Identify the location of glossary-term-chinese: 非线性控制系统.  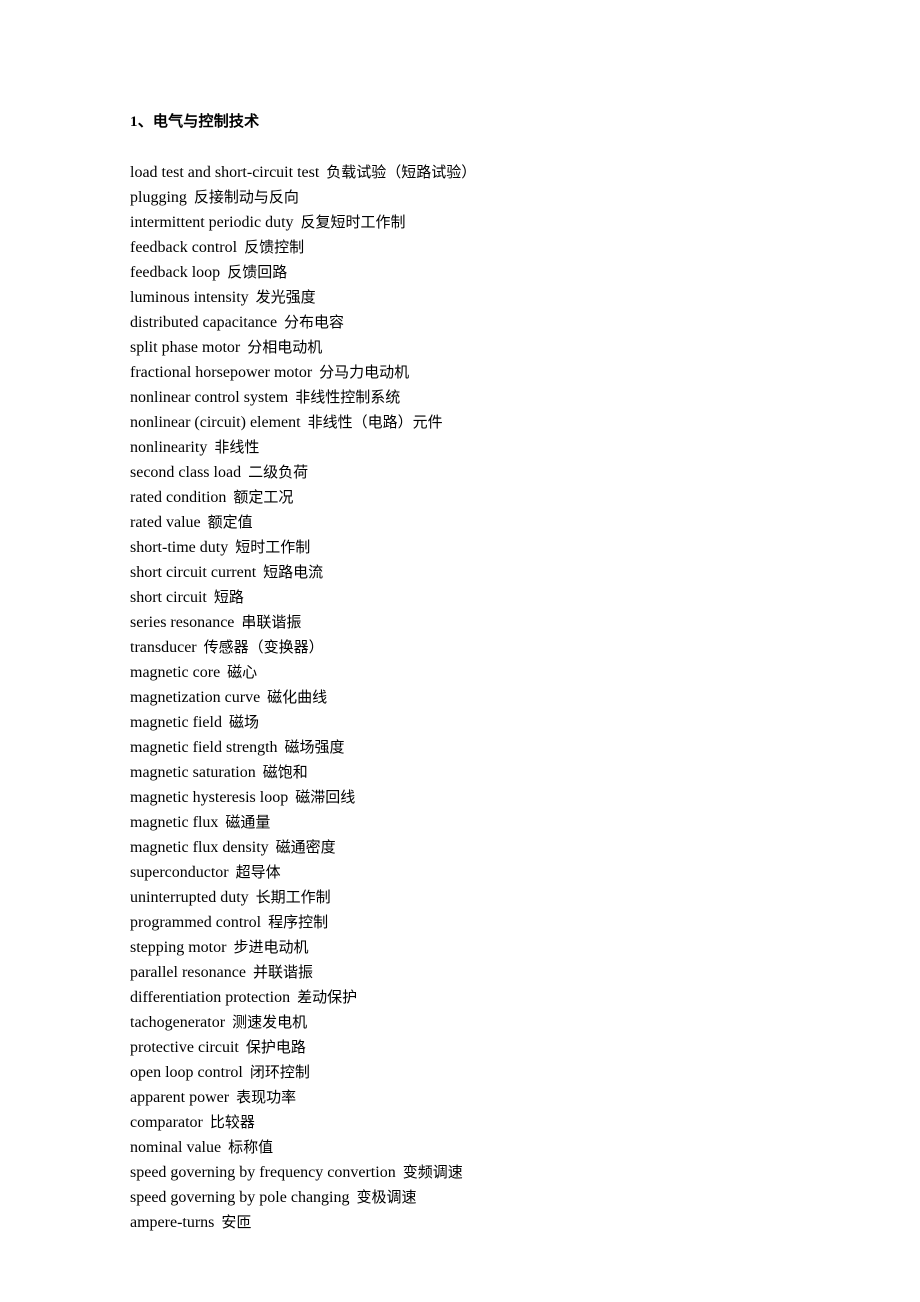
(348, 397).